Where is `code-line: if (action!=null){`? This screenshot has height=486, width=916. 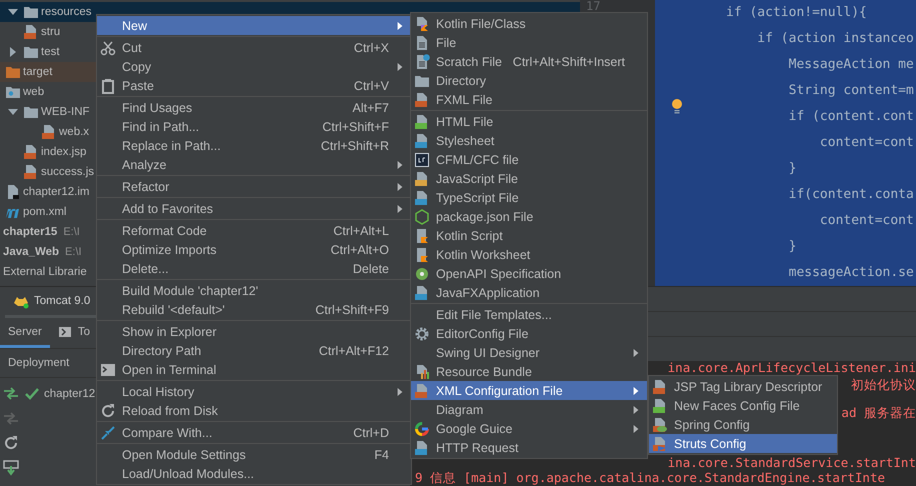
code-line: if (action!=null){ is located at coordinates (797, 13).